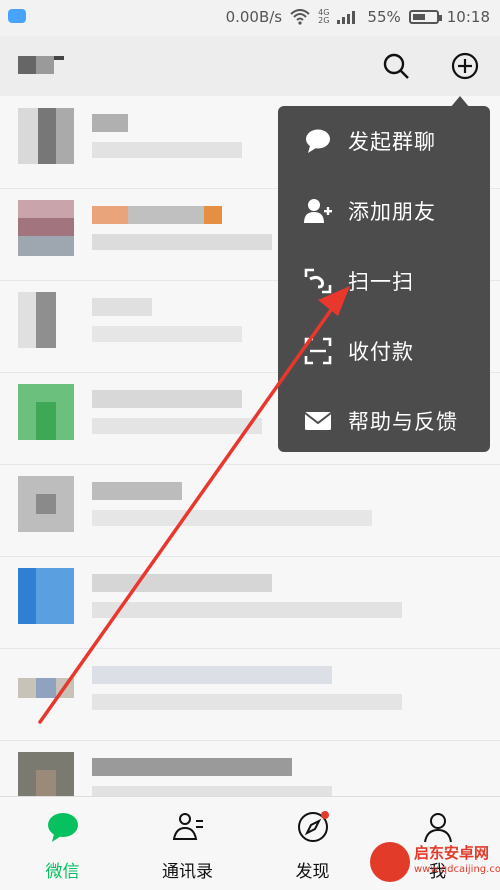 This screenshot has width=500, height=890. I want to click on contacts-icon, so click(187, 826).